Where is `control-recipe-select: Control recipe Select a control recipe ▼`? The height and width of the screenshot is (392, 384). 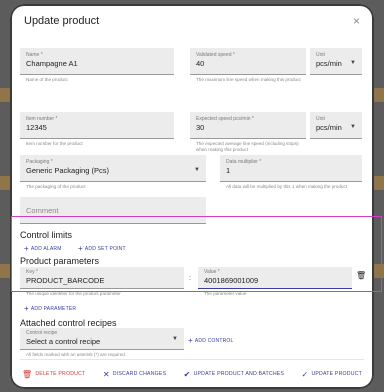
control-recipe-select: Control recipe Select a control recipe ▼ is located at coordinates (102, 339).